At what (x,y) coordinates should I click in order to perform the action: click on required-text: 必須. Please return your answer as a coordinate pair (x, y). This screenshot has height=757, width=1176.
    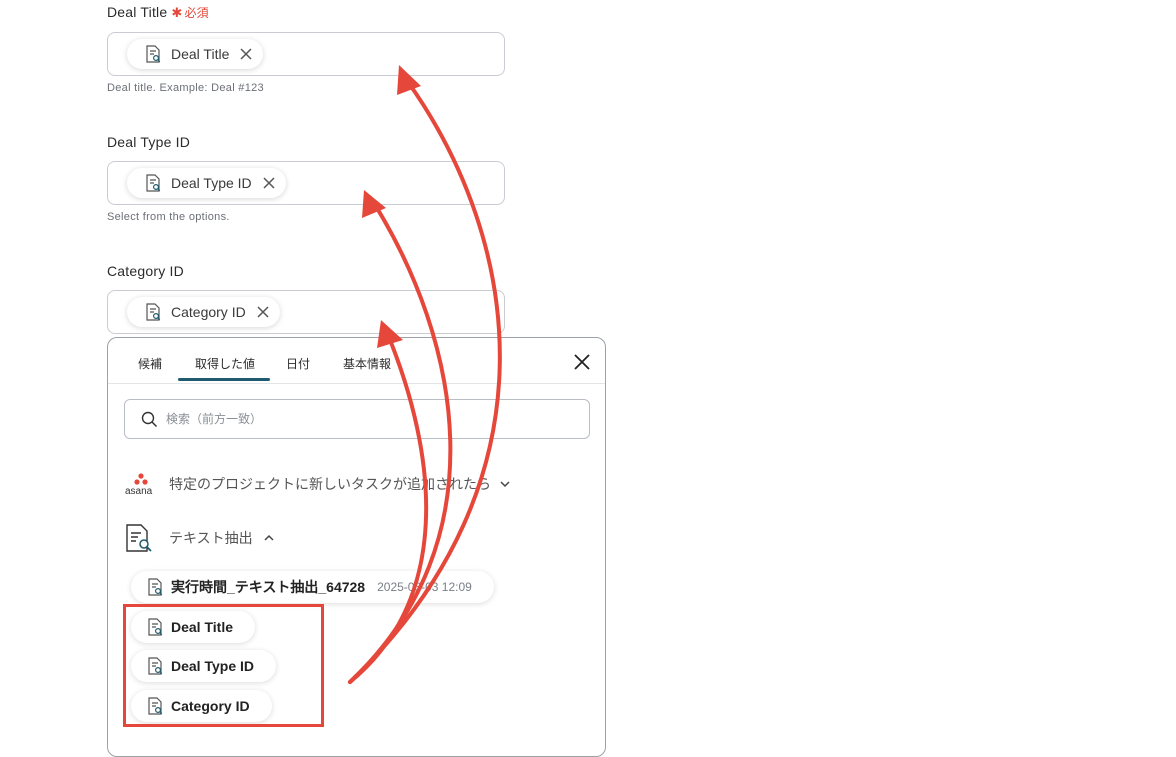
    Looking at the image, I should click on (196, 13).